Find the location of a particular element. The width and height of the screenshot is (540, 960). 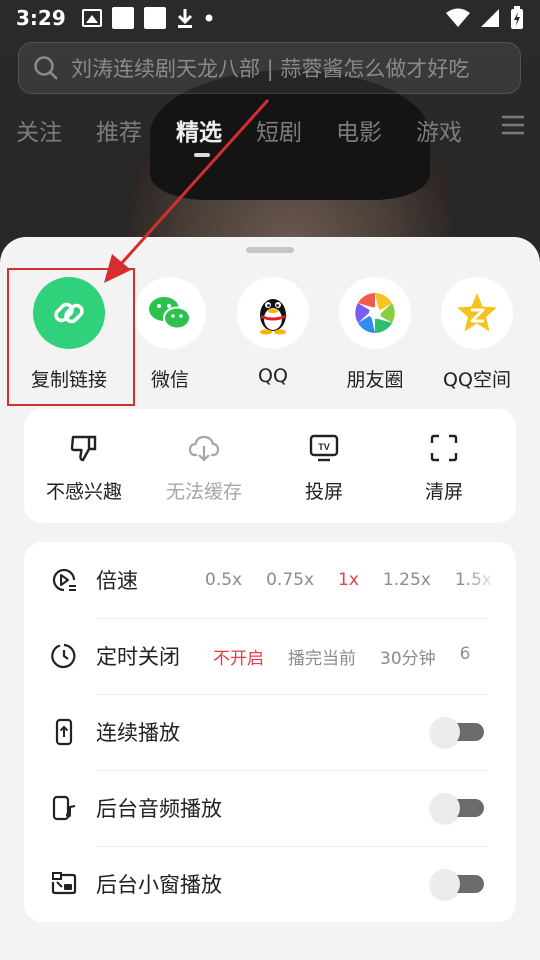

continuous-play-icon is located at coordinates (64, 732).